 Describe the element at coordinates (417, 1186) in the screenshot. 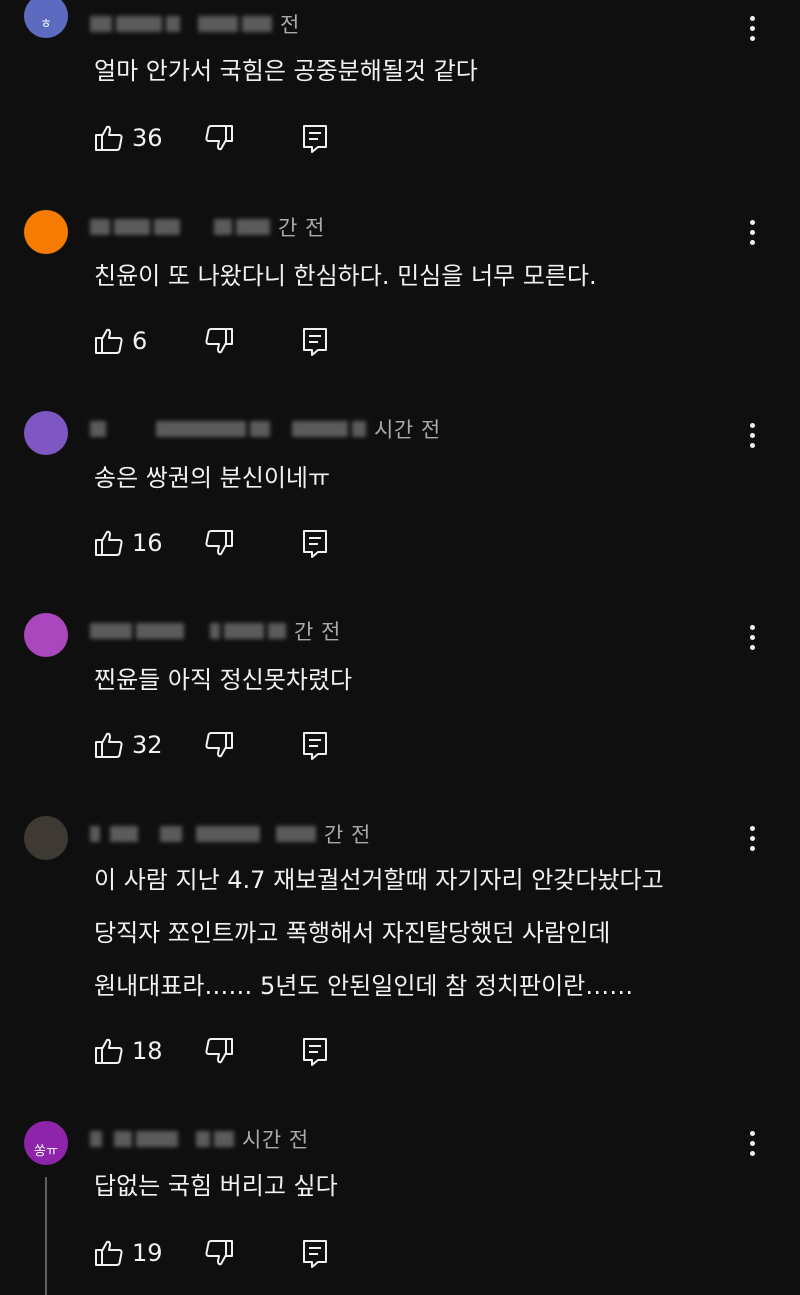

I see `comment-text: 답없는 국힘 버리고 싶다` at that location.